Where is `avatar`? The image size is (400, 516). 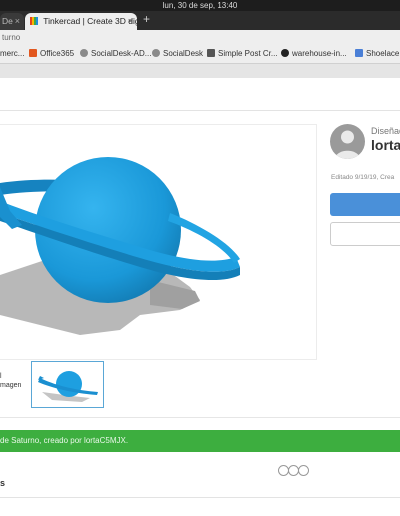
avatar is located at coordinates (347, 141).